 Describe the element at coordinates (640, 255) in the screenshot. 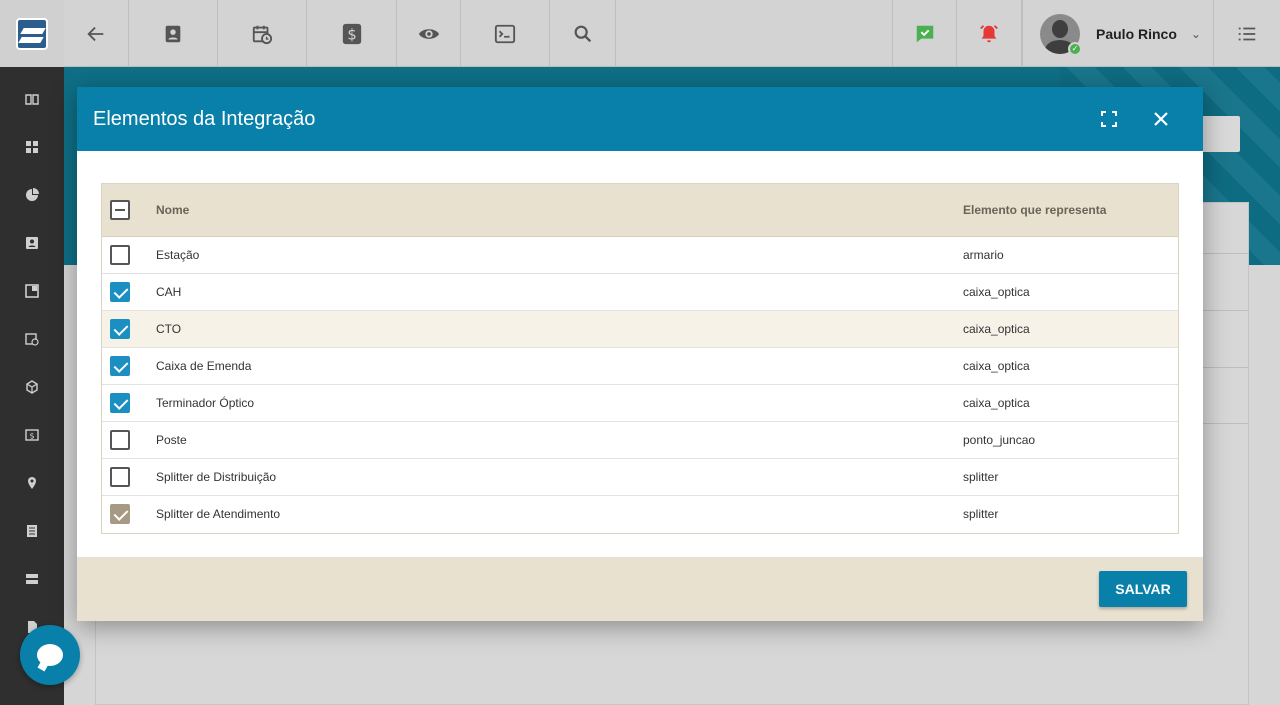

I see `table-row: Estação armario` at that location.